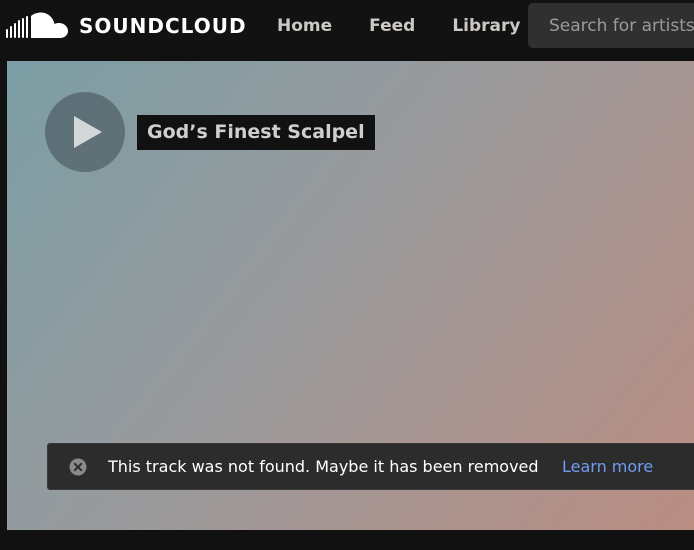 Image resolution: width=694 pixels, height=550 pixels. Describe the element at coordinates (163, 26) in the screenshot. I see `brand-name: SOUNDCLOUD` at that location.